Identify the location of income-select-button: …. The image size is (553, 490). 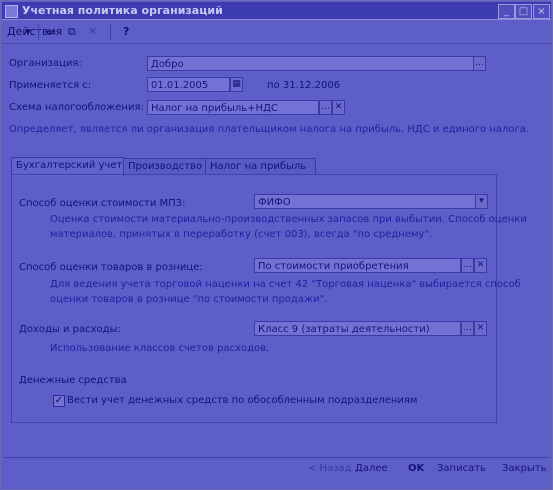
(467, 328).